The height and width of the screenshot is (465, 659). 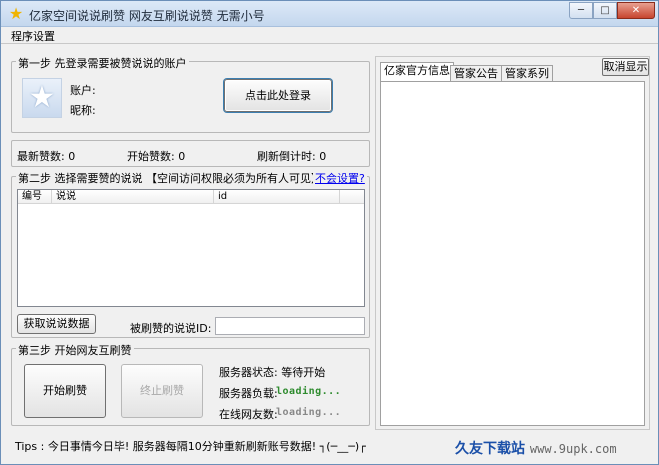 I want to click on fetch-posts-button: 获取说说数据, so click(x=56, y=324).